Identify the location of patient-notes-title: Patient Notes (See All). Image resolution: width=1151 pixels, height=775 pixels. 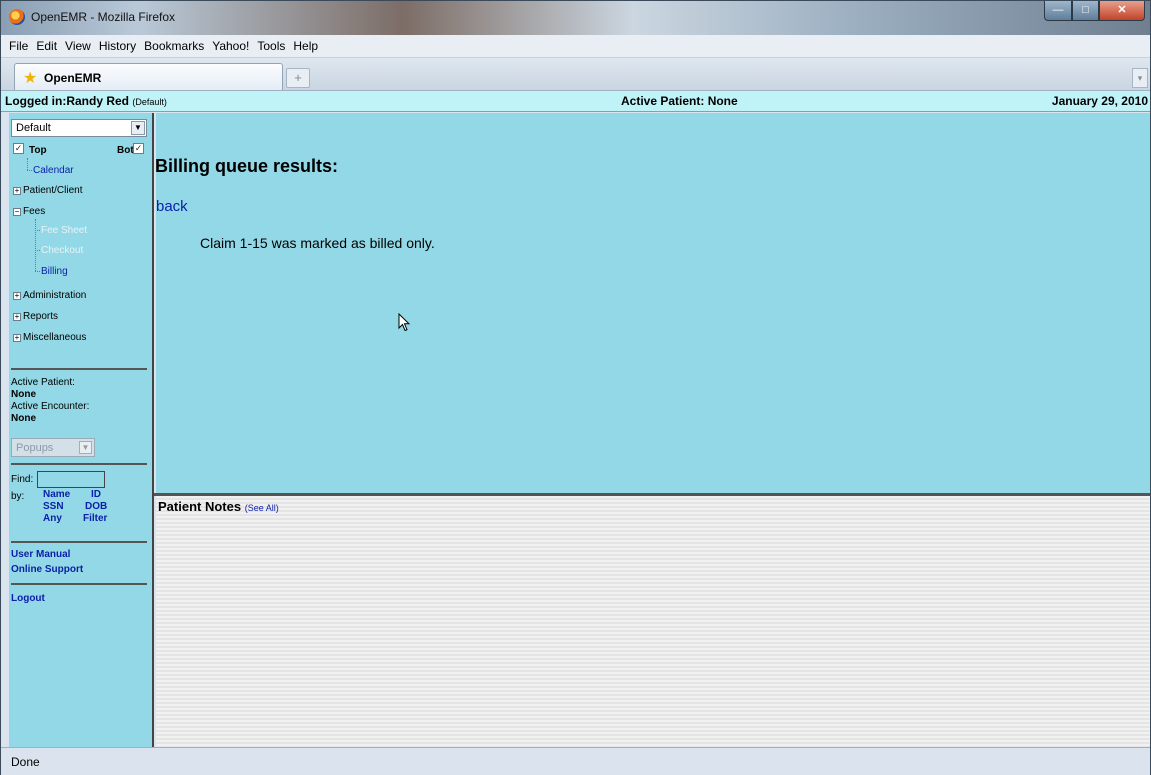
(218, 506).